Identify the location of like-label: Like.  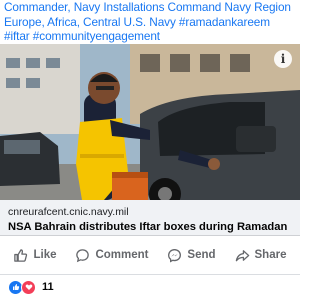
(45, 255).